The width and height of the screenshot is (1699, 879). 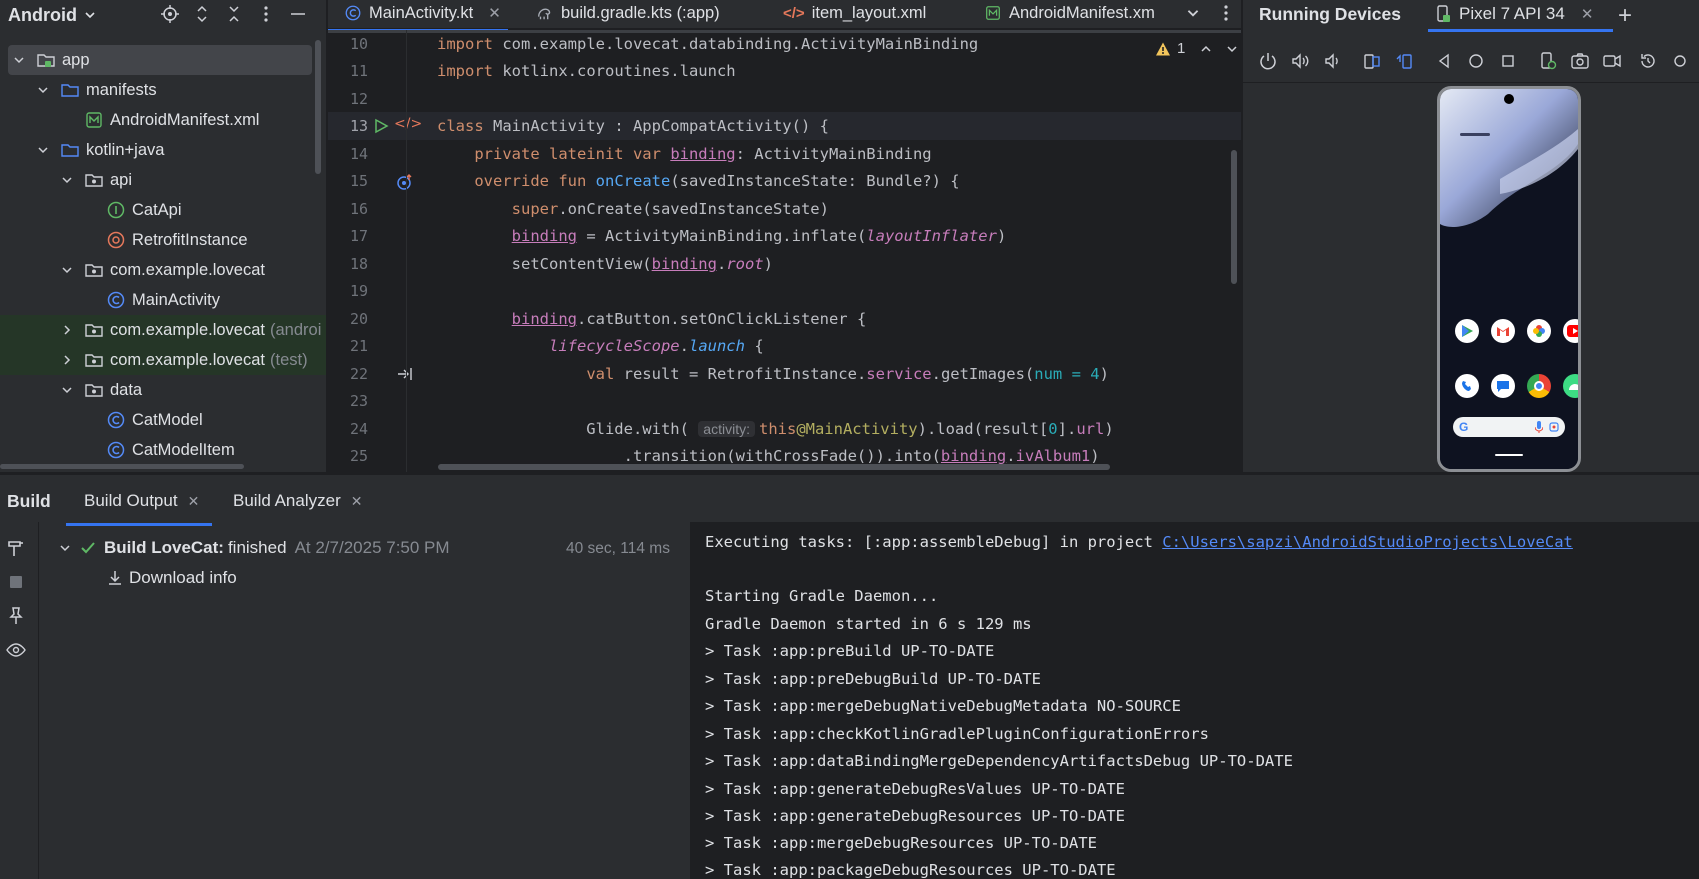 I want to click on device-toolbar-divider, so click(x=1471, y=82).